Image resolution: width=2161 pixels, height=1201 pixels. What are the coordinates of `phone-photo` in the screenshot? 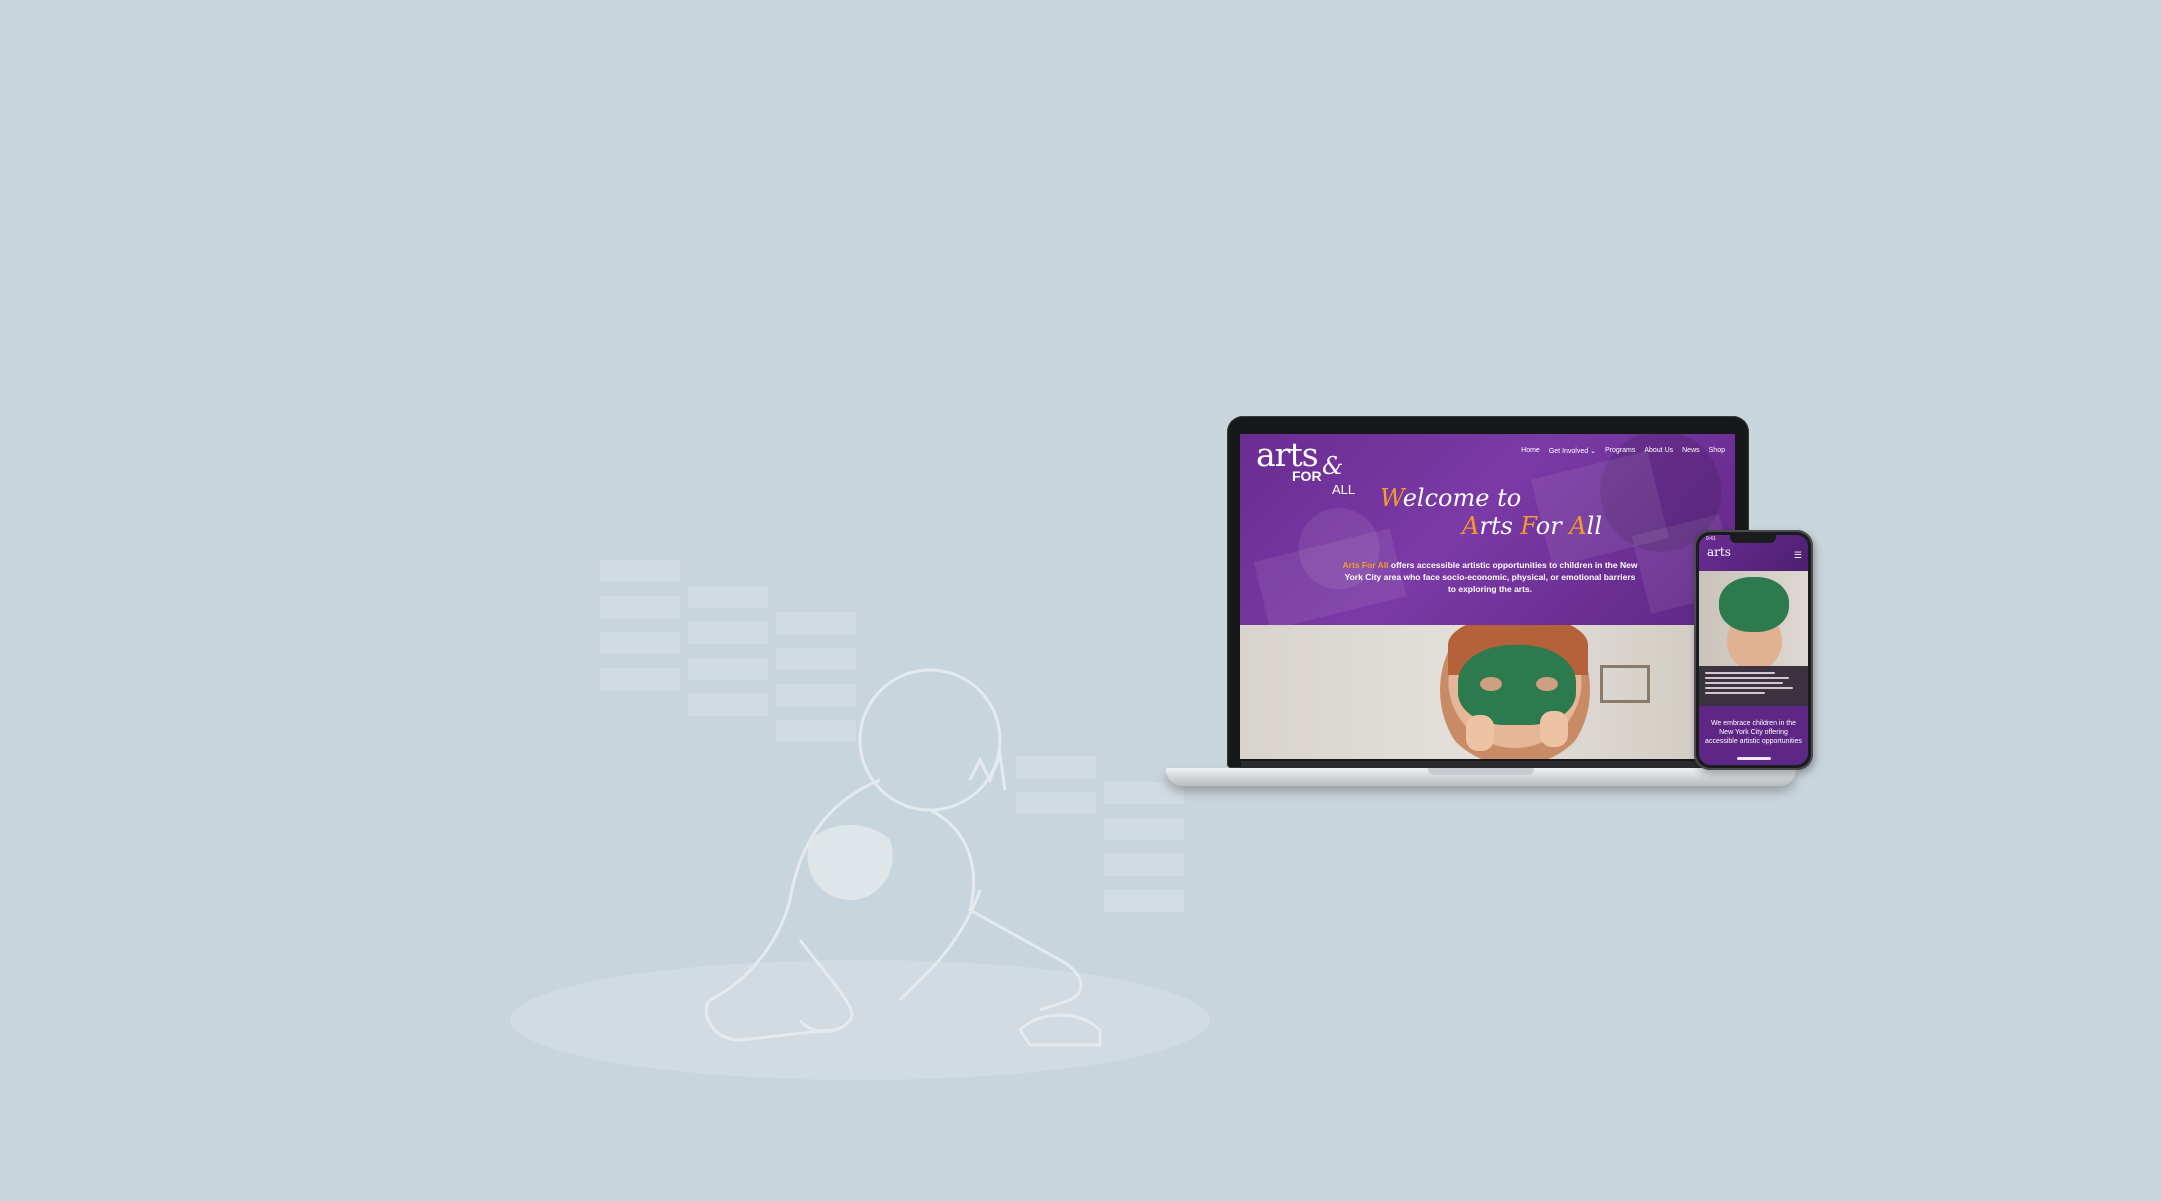 It's located at (1753, 618).